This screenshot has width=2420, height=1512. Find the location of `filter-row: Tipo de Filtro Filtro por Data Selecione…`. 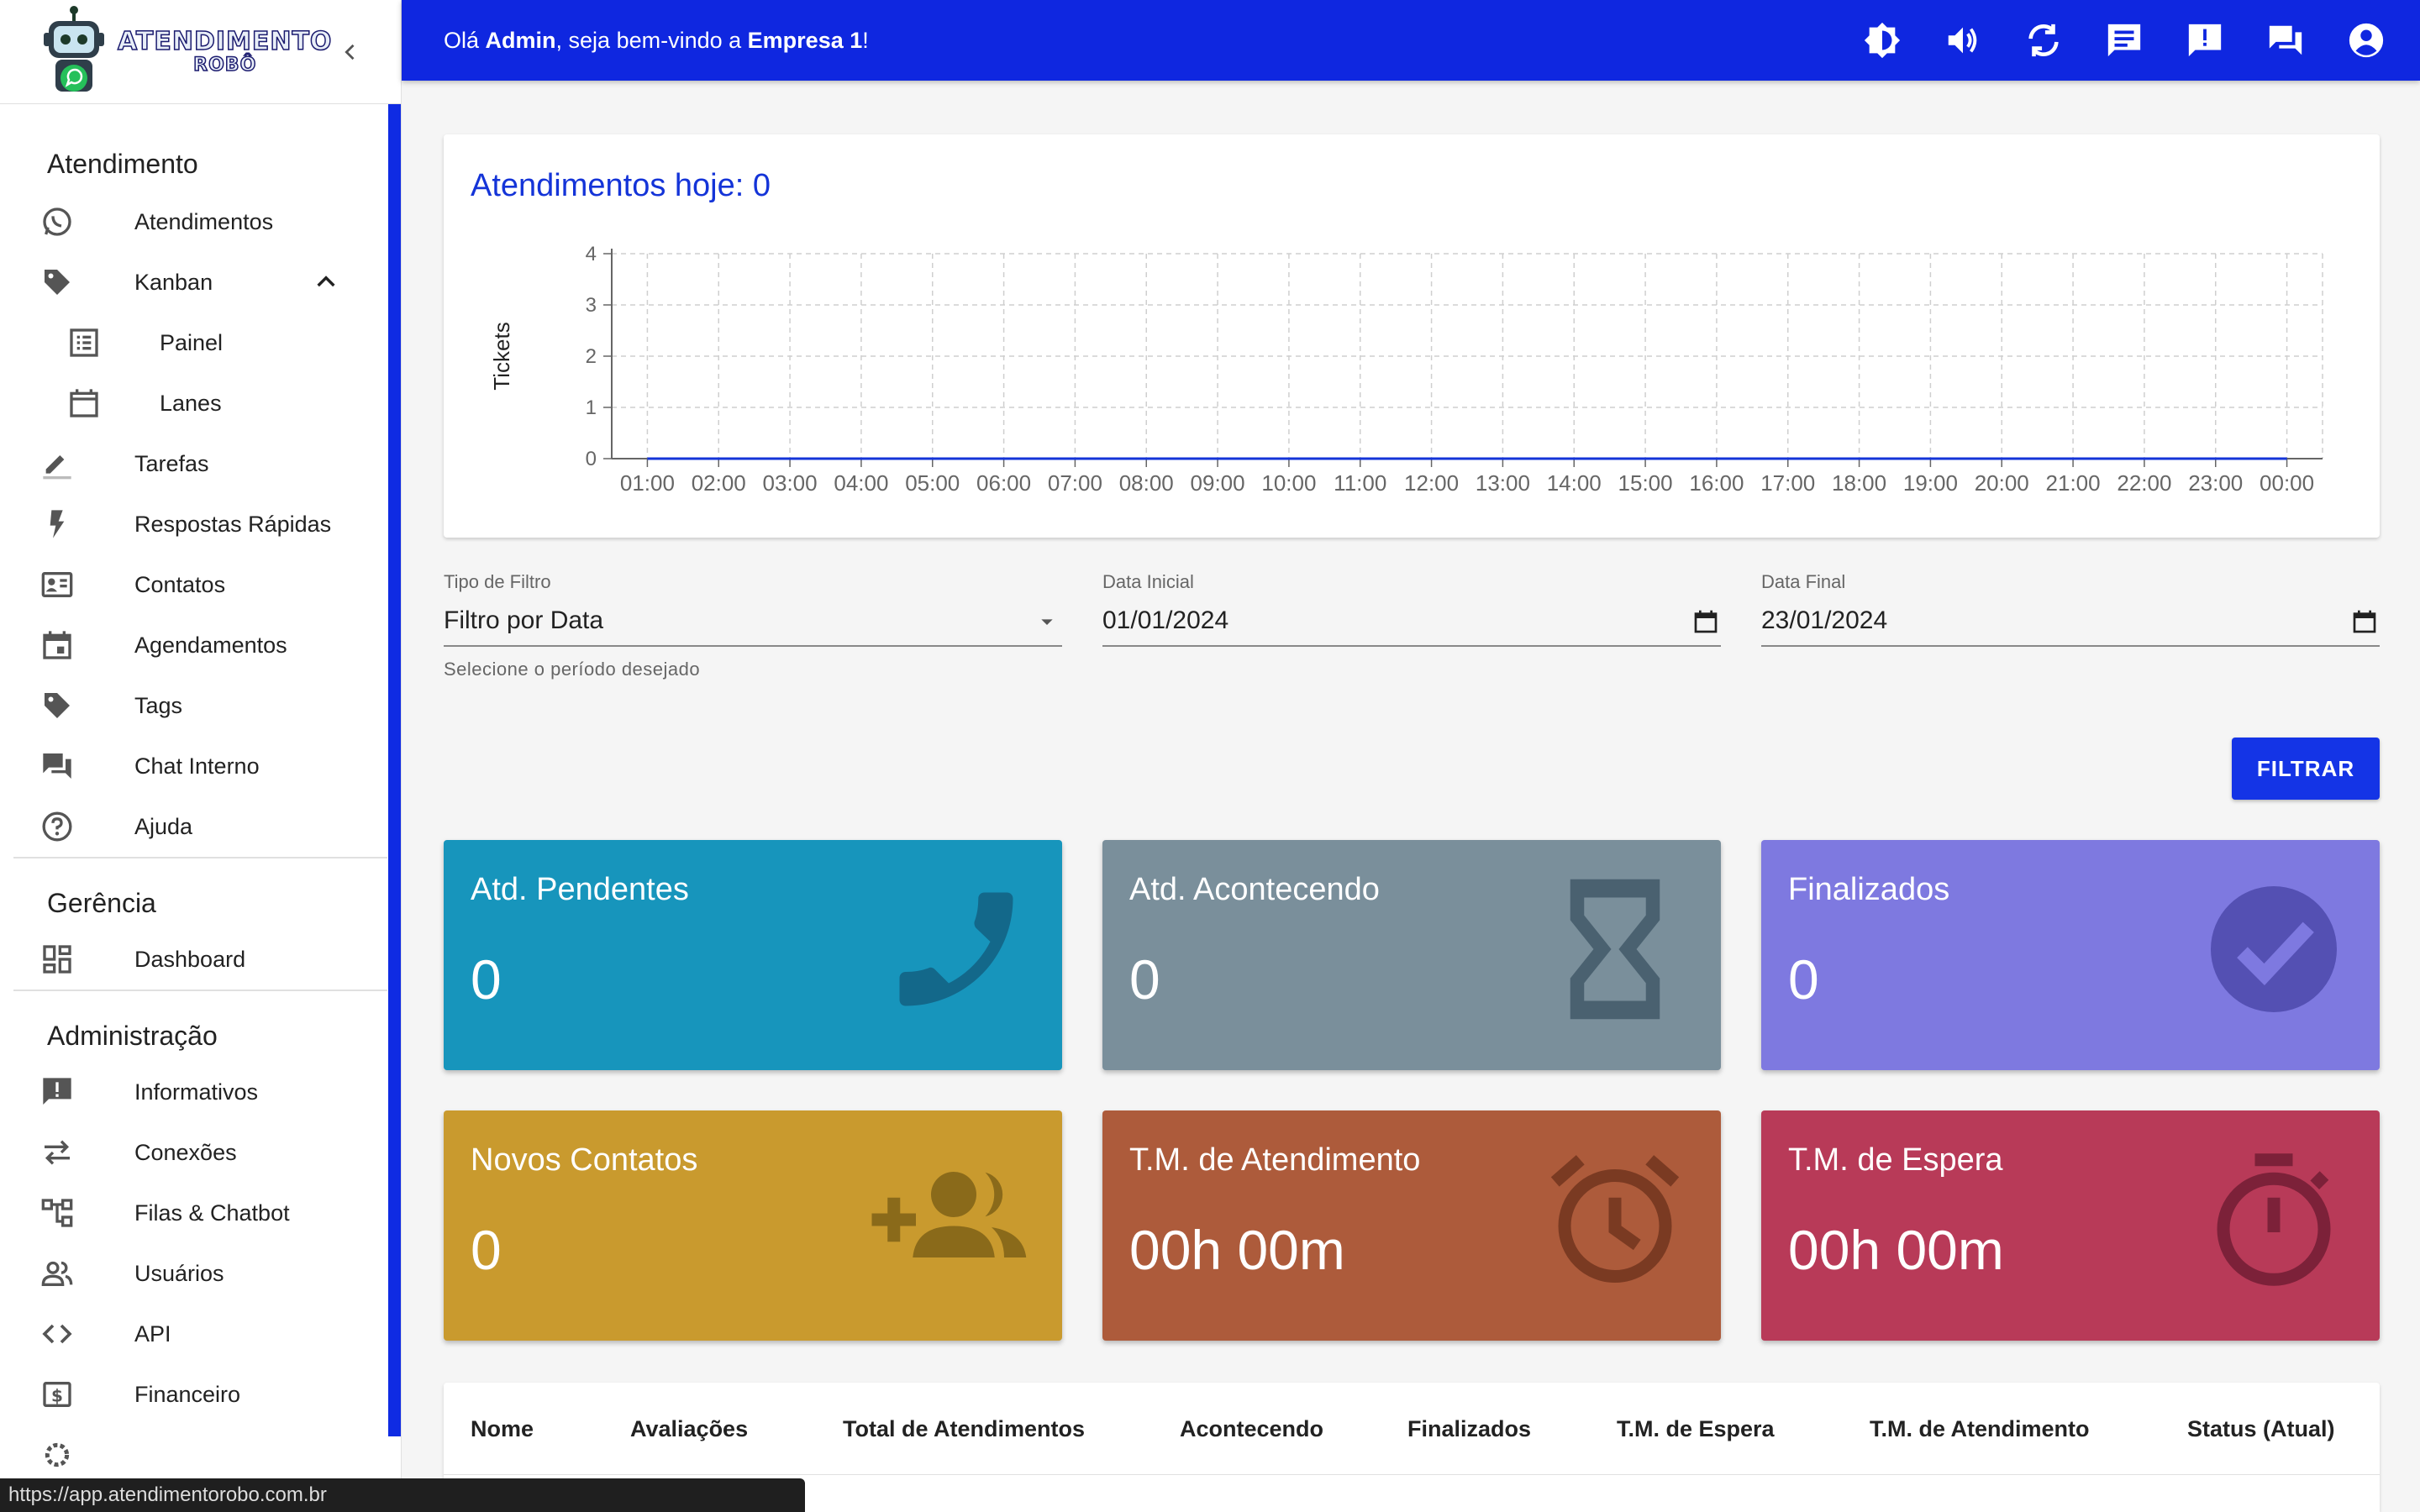

filter-row: Tipo de Filtro Filtro por Data Selecione… is located at coordinates (1412, 638).